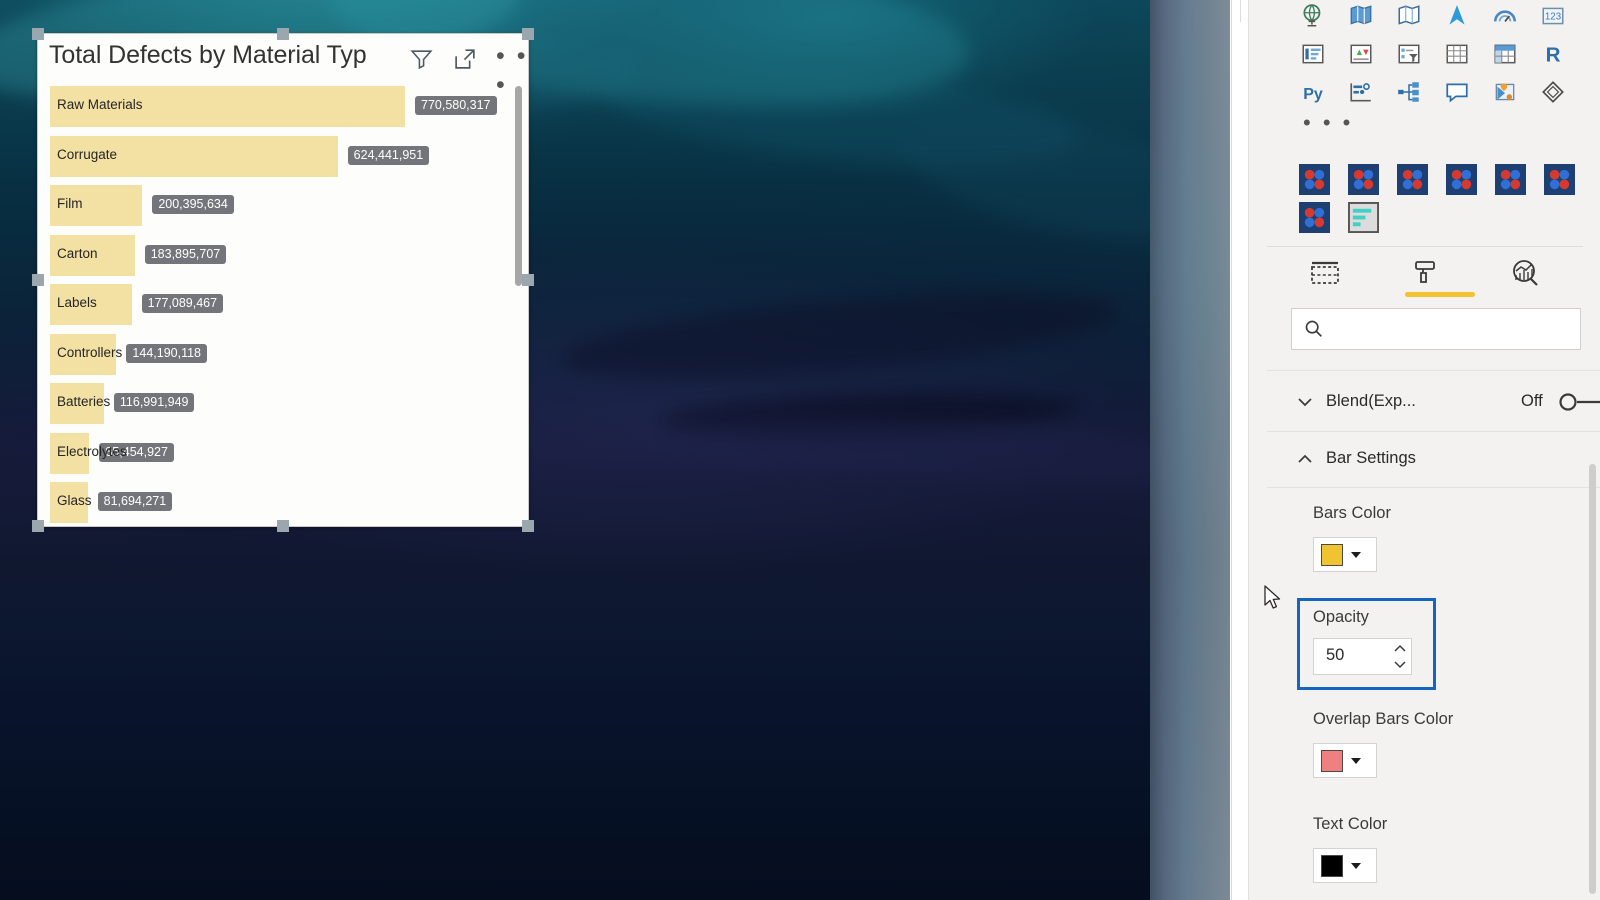 This screenshot has height=900, width=1600. I want to click on bar-row: Labels 177,089,467, so click(285, 304).